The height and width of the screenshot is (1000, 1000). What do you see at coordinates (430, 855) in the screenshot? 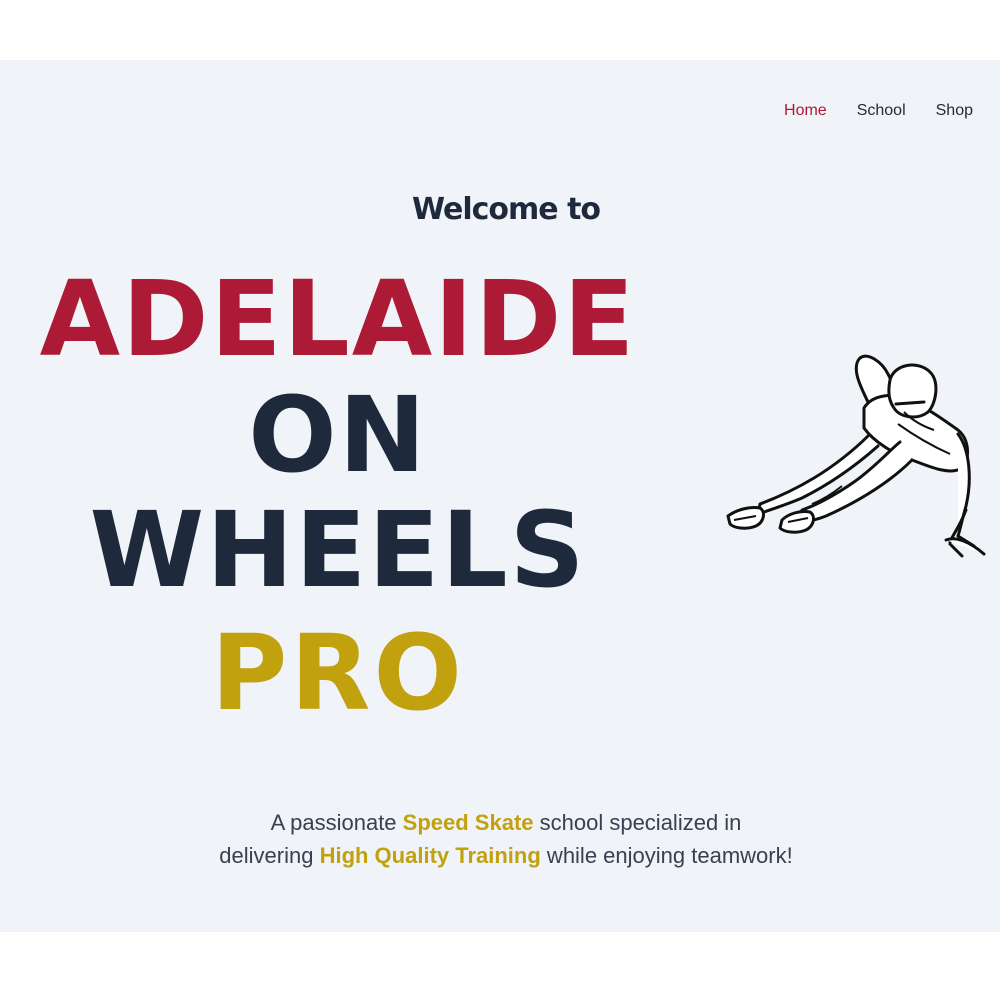
I see `highlight-high-quality-training: High Quality Training` at bounding box center [430, 855].